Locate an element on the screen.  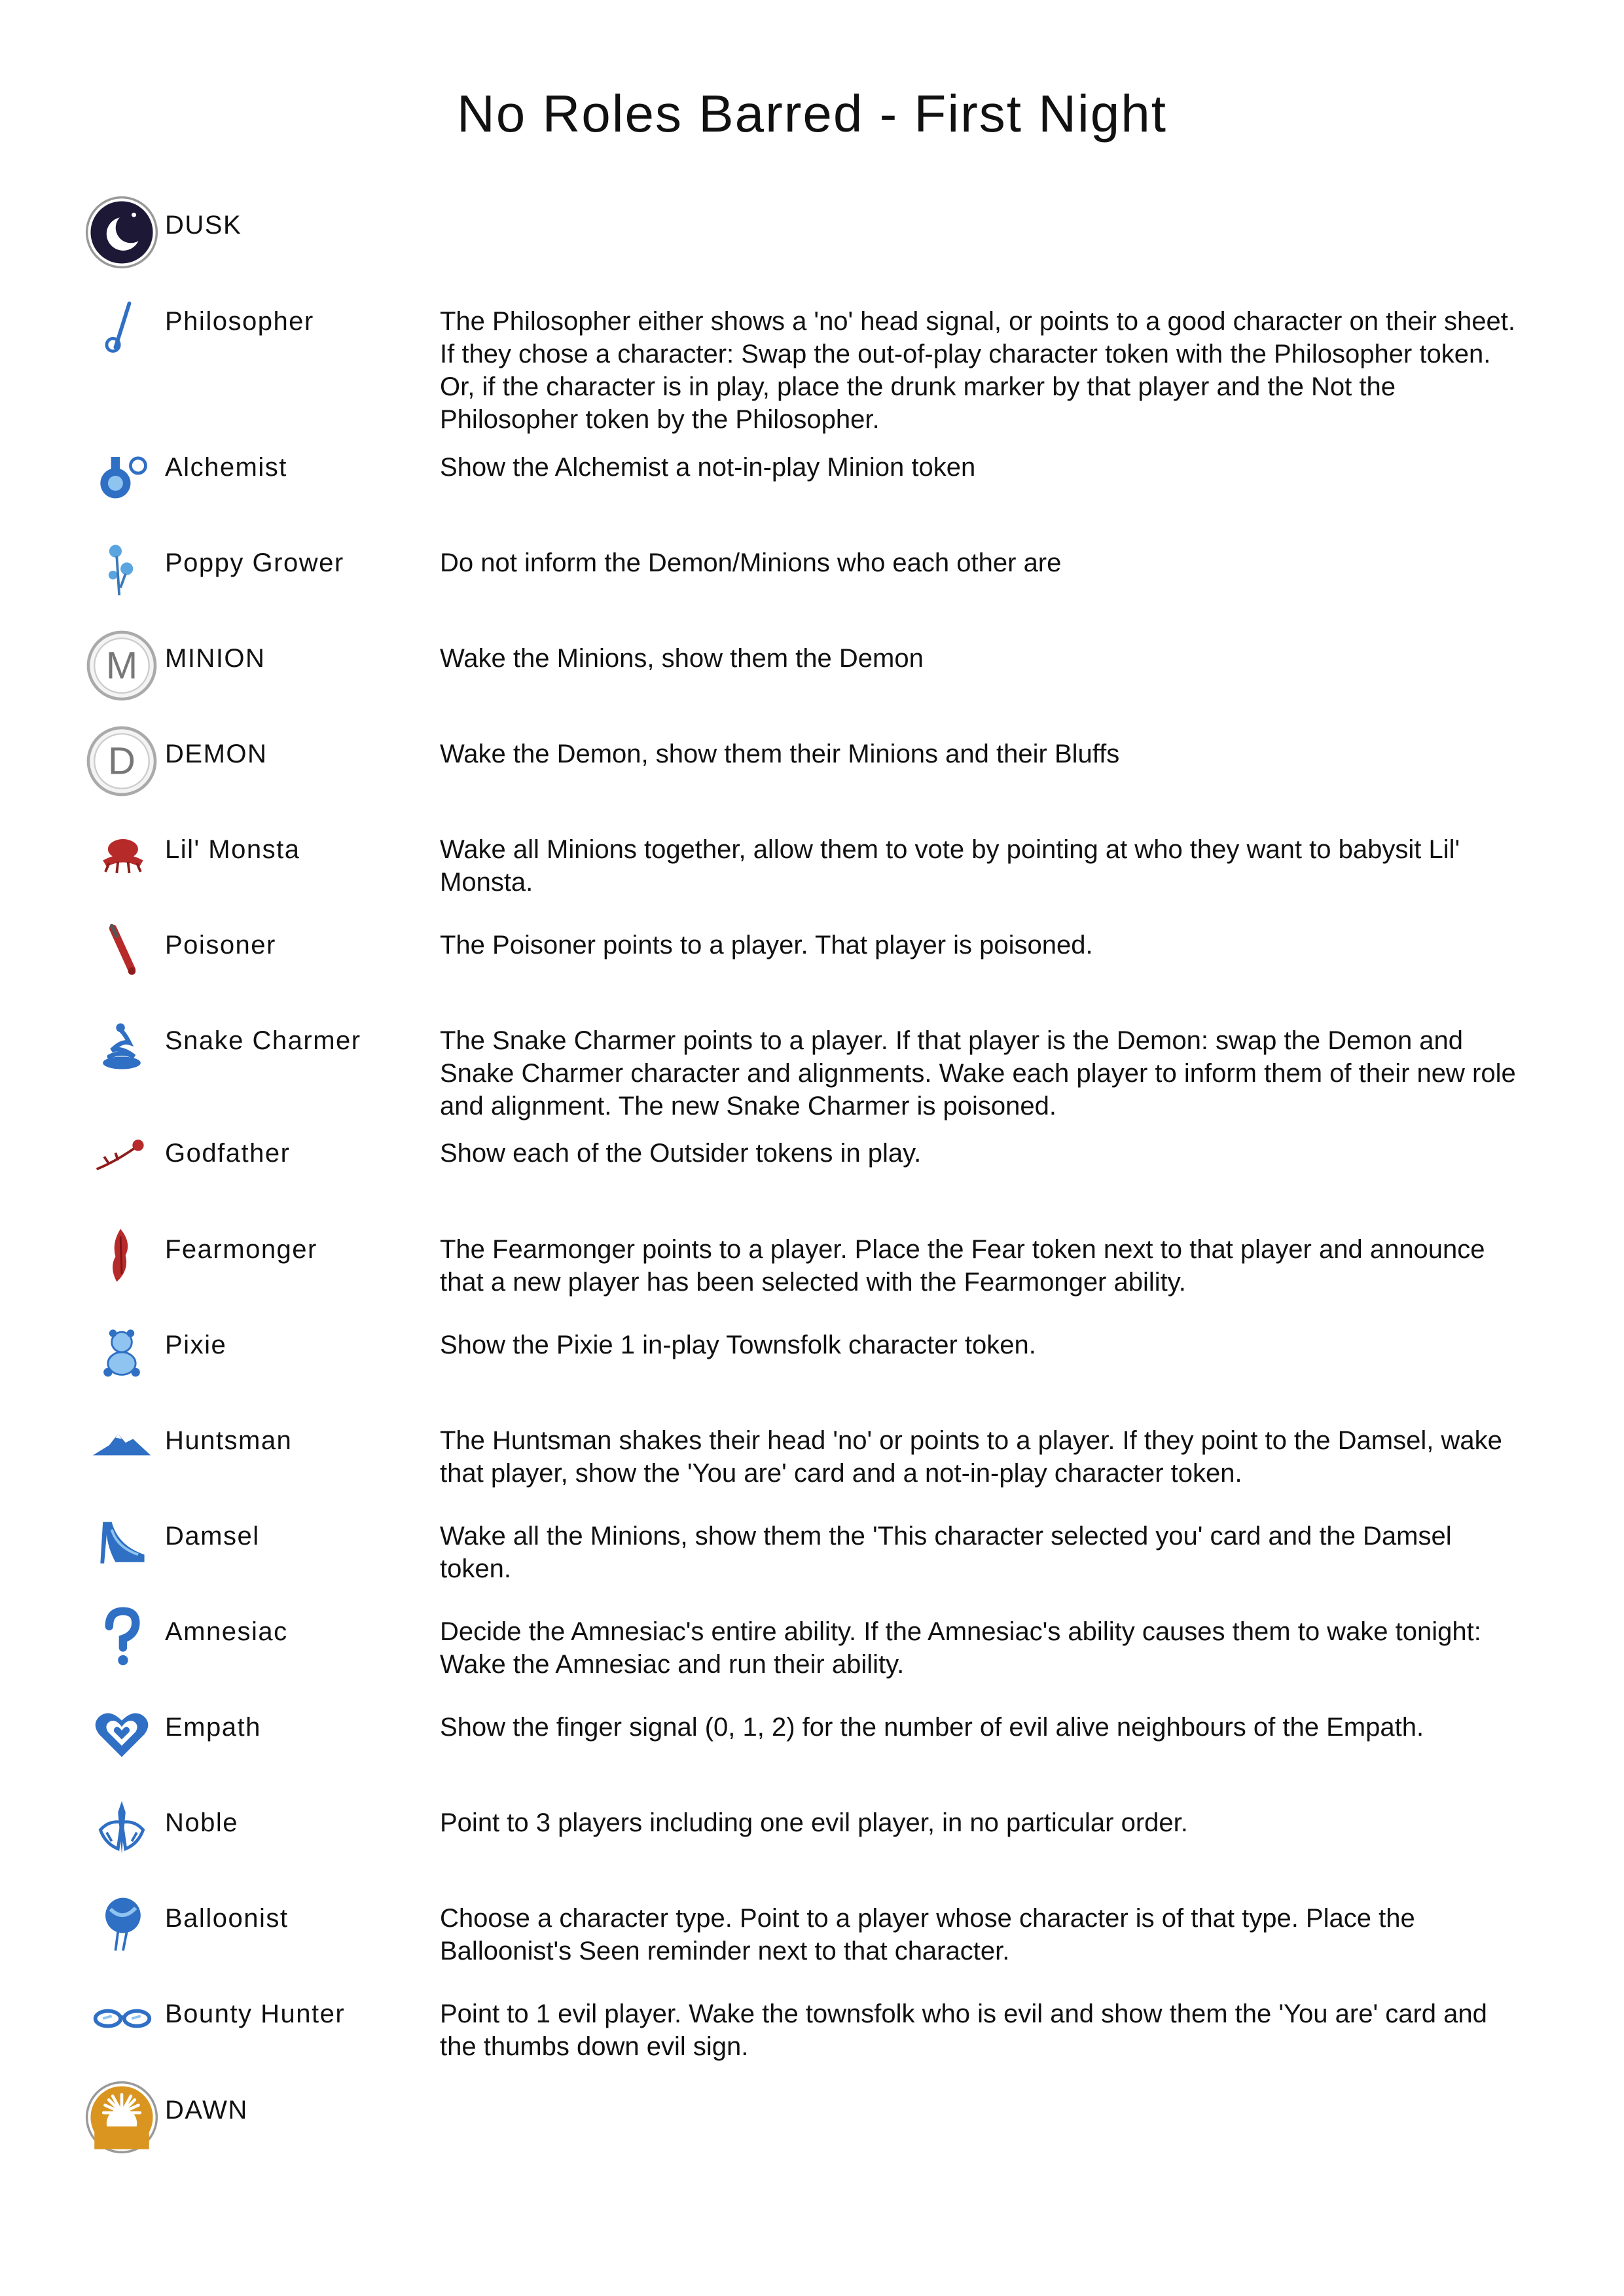
row-name: Poisoner is located at coordinates (220, 945).